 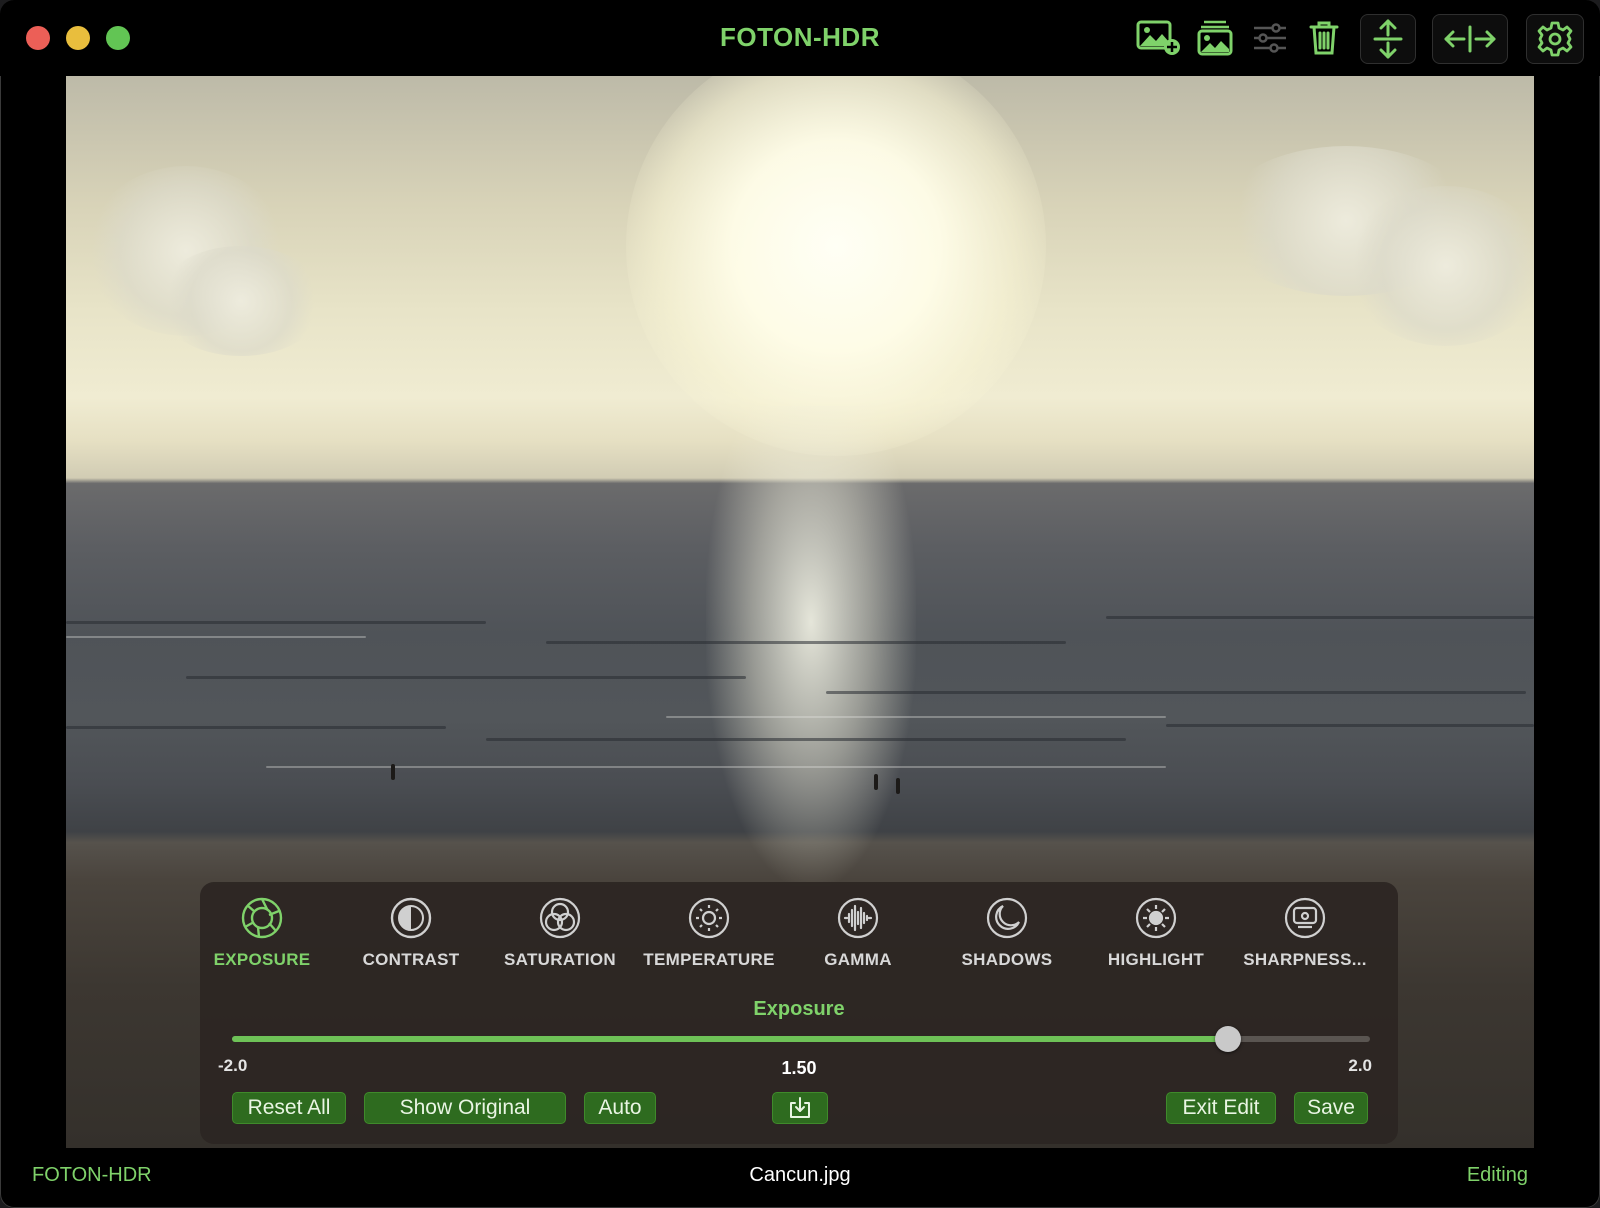 I want to click on tool-label: CONTRAST, so click(x=411, y=959).